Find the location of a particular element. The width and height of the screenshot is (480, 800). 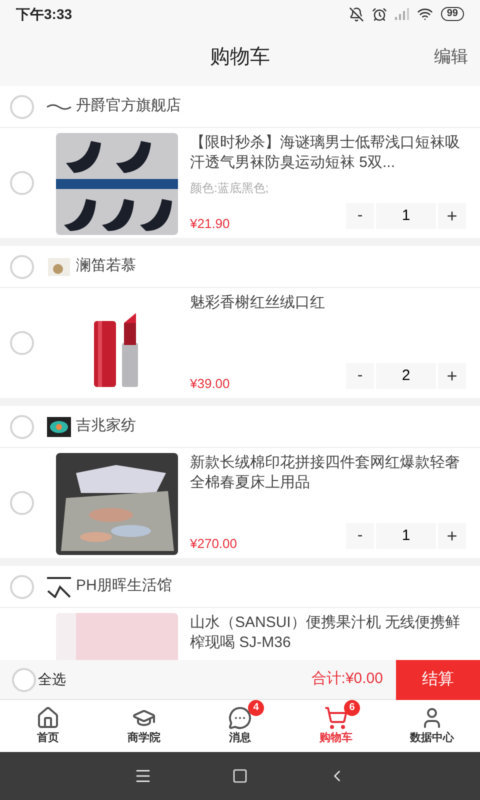

page-title: 购物车 is located at coordinates (240, 57).